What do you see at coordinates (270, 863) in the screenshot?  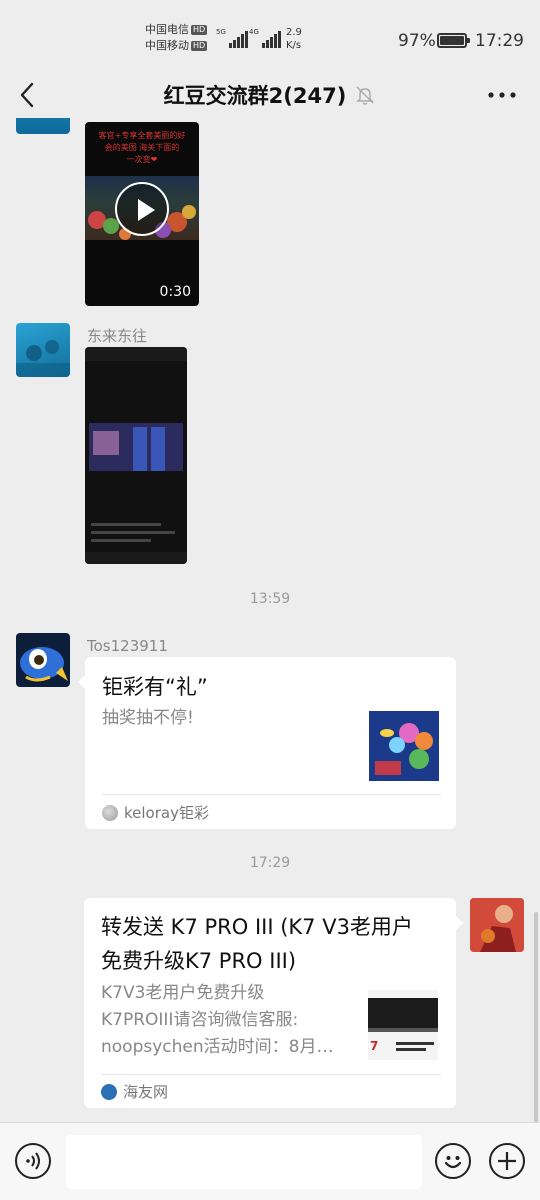 I see `time-separator: 17:29` at bounding box center [270, 863].